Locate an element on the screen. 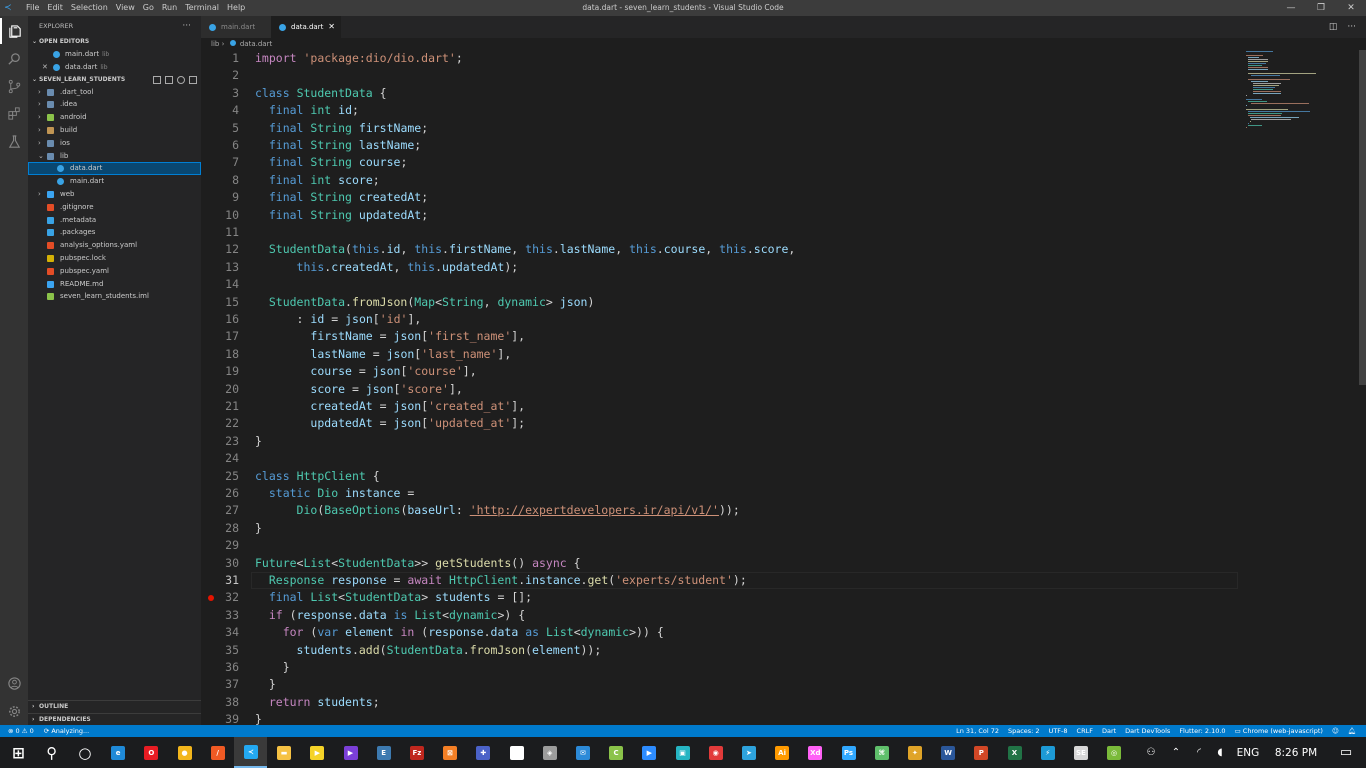 The width and height of the screenshot is (1366, 768). line-number: 36 is located at coordinates (220, 667).